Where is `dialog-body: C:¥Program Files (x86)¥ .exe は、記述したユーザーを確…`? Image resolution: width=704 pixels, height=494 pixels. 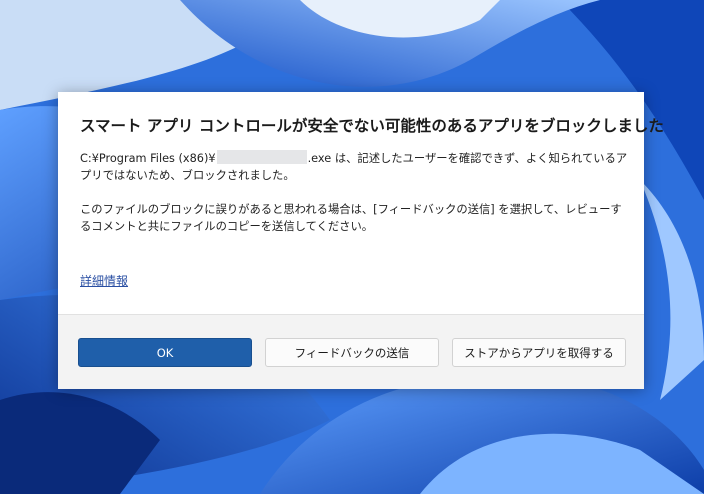
dialog-body: C:¥Program Files (x86)¥ .exe は、記述したユーザーを確… is located at coordinates (356, 192).